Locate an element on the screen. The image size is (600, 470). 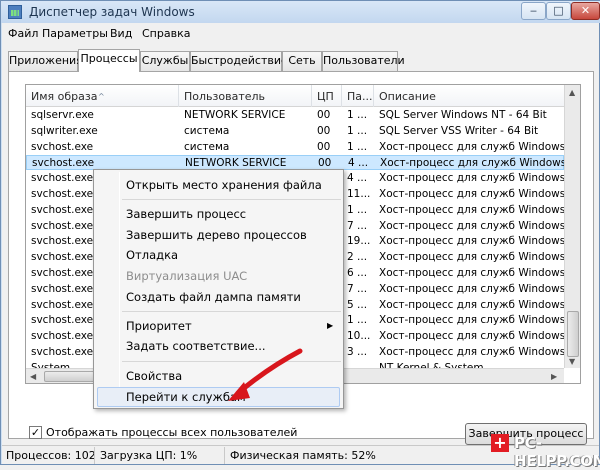
menu-help: Справка is located at coordinates (166, 33).